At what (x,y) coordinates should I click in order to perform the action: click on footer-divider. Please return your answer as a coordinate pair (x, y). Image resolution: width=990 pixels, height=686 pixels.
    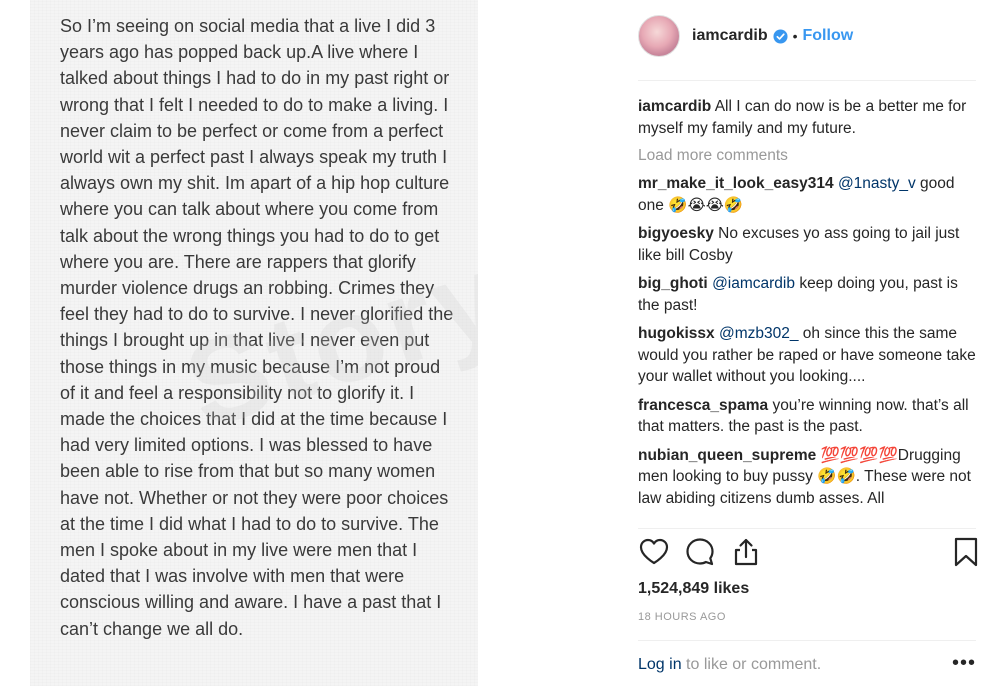
    Looking at the image, I should click on (807, 640).